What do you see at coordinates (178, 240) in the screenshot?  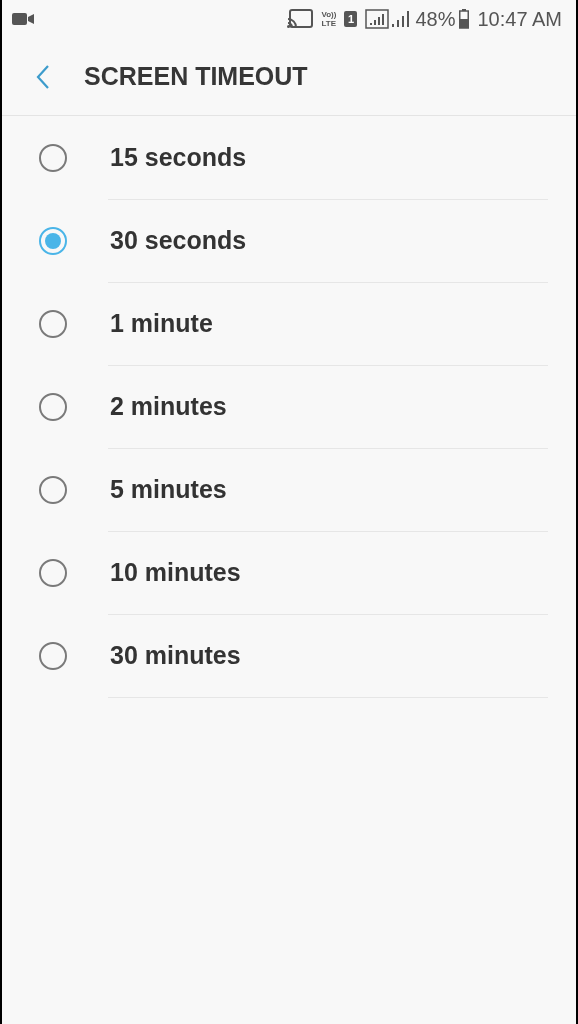 I see `option-label: 30 seconds` at bounding box center [178, 240].